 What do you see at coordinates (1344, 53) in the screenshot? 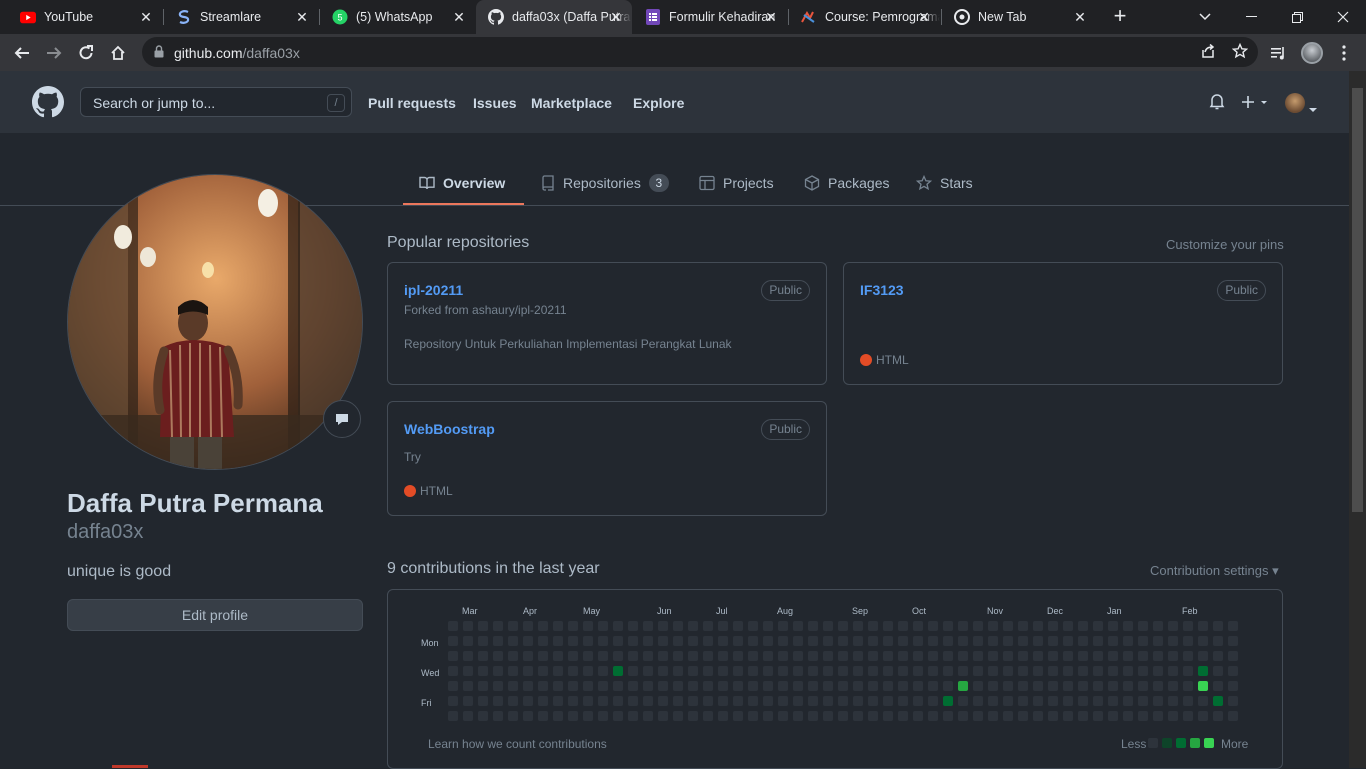
I see `browser-menu-icon` at bounding box center [1344, 53].